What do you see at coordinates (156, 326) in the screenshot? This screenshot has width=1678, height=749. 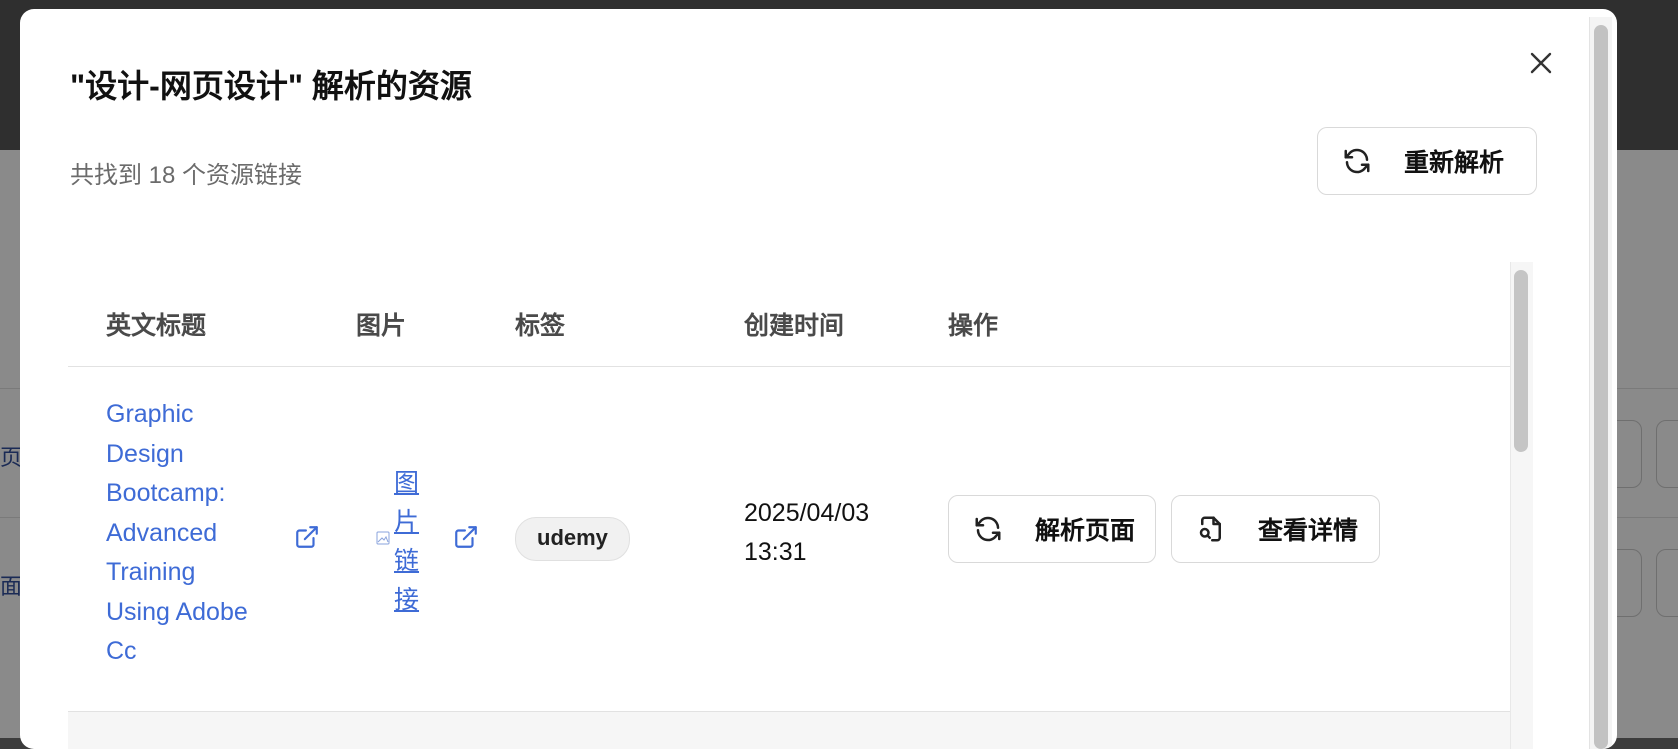 I see `column-header-title: 英文标题` at bounding box center [156, 326].